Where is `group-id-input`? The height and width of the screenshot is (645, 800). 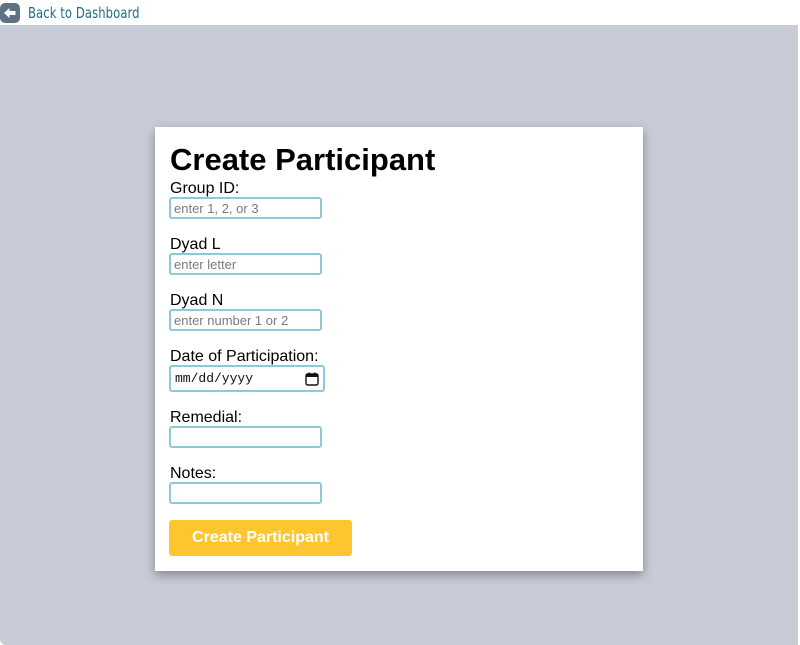 group-id-input is located at coordinates (245, 208).